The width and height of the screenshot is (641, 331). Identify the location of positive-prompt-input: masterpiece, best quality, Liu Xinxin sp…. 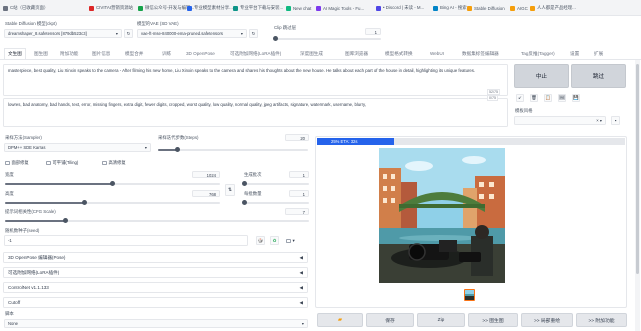
(255, 80).